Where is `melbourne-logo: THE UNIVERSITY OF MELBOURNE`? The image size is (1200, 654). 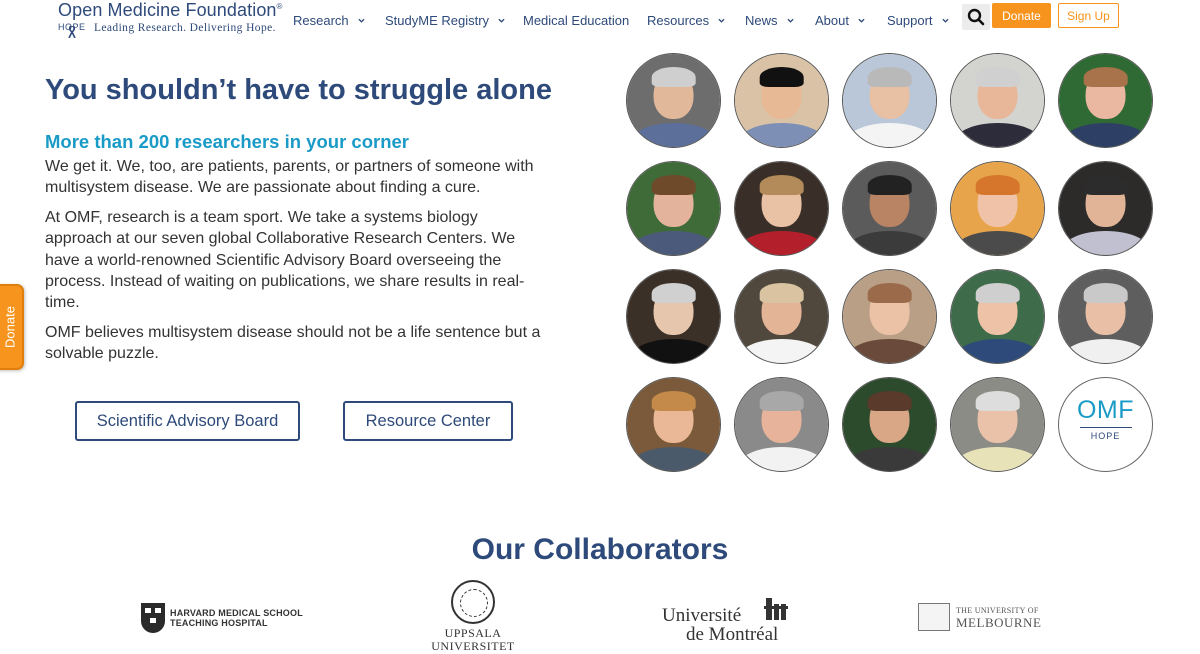
melbourne-logo: THE UNIVERSITY OF MELBOURNE is located at coordinates (979, 617).